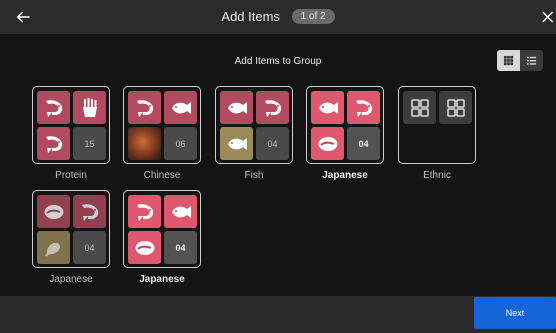 Image resolution: width=556 pixels, height=333 pixels. Describe the element at coordinates (71, 125) in the screenshot. I see `group-tiles: 15` at that location.